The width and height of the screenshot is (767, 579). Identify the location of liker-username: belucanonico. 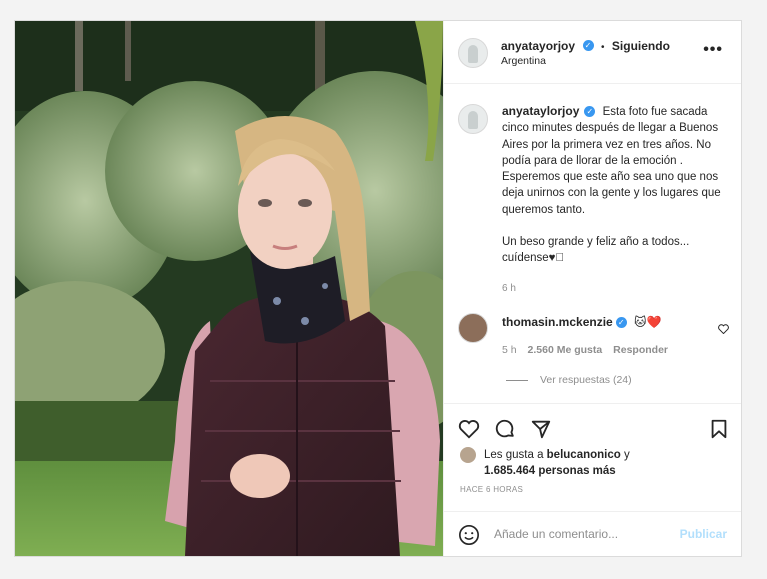
(584, 455).